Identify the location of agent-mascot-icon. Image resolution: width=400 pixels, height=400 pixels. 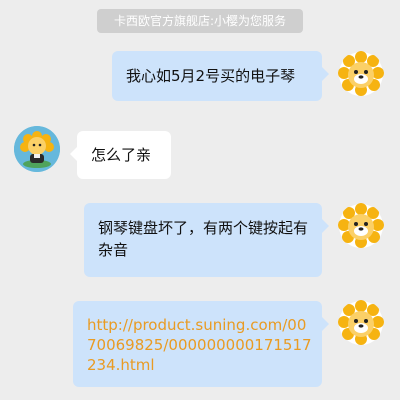
(37, 149).